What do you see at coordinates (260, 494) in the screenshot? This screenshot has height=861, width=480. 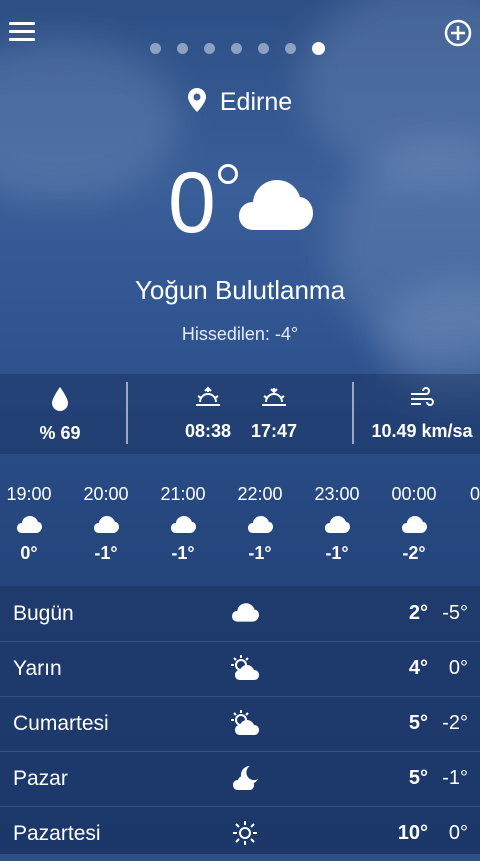 I see `hour-label: 22:00` at bounding box center [260, 494].